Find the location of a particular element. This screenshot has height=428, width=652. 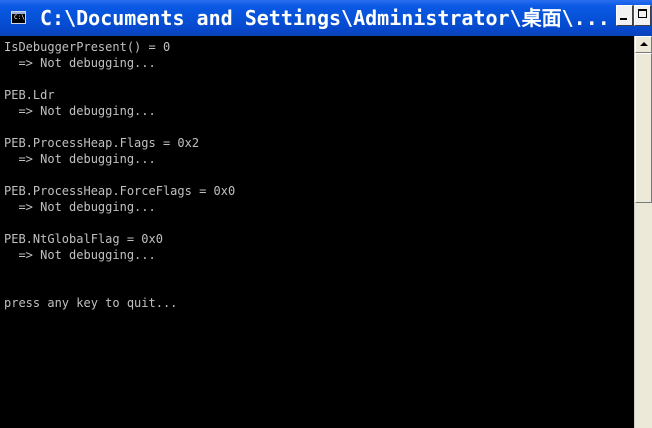

console-icon-label: C:\ is located at coordinates (19, 17).